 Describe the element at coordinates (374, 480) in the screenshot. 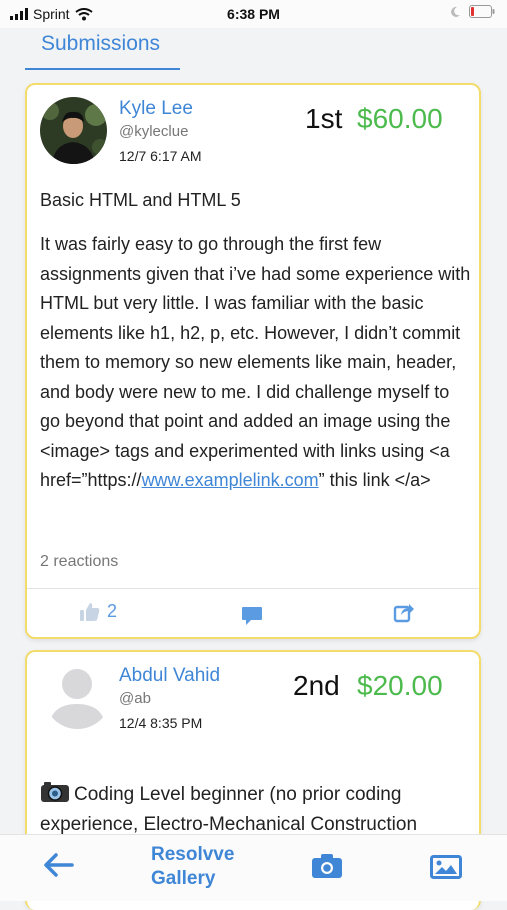

I see `body-text-end: ” this link </a>` at that location.